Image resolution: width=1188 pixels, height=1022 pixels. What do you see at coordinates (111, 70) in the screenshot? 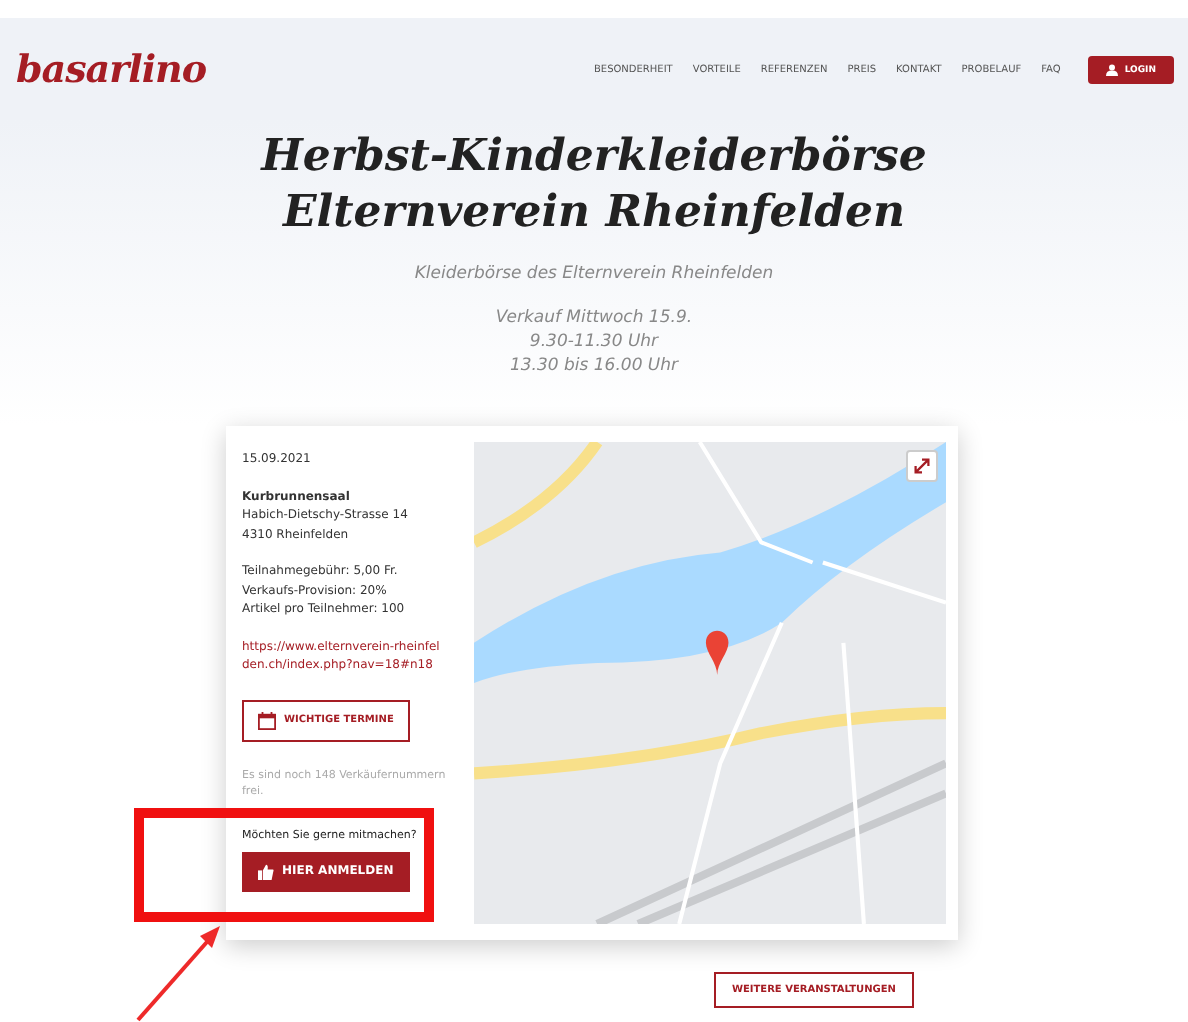
I see `logo: basarlino` at bounding box center [111, 70].